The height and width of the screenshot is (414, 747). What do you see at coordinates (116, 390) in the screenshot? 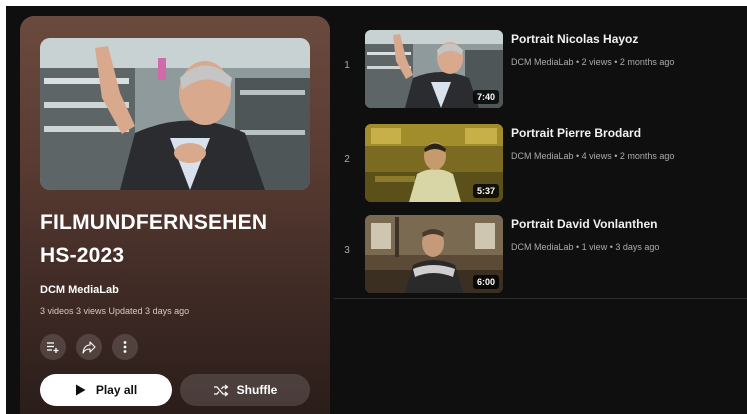
I see `play-all-label: Play all` at bounding box center [116, 390].